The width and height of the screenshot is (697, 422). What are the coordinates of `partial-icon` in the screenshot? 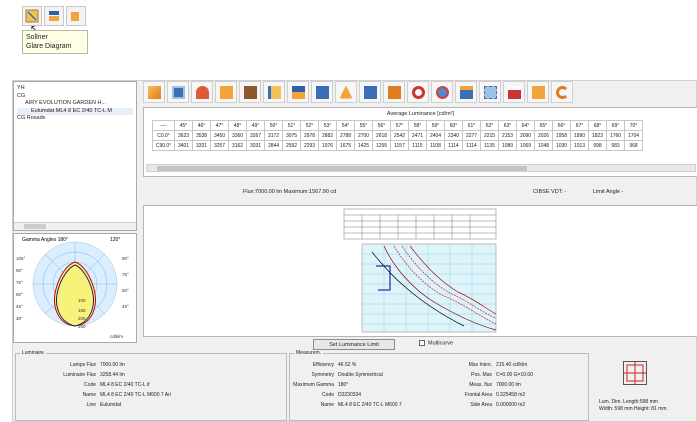 It's located at (76, 16).